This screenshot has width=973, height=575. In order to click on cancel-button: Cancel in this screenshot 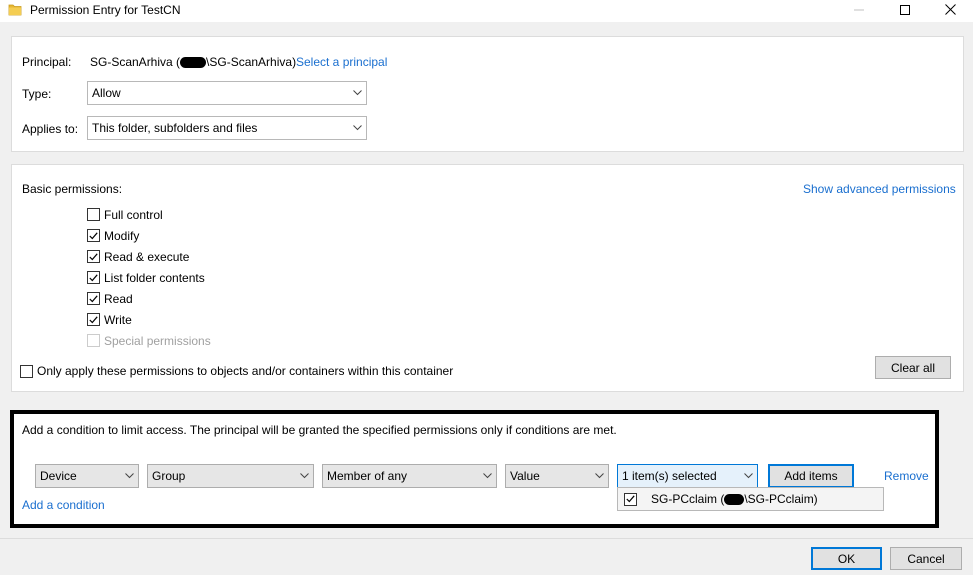, I will do `click(926, 558)`.